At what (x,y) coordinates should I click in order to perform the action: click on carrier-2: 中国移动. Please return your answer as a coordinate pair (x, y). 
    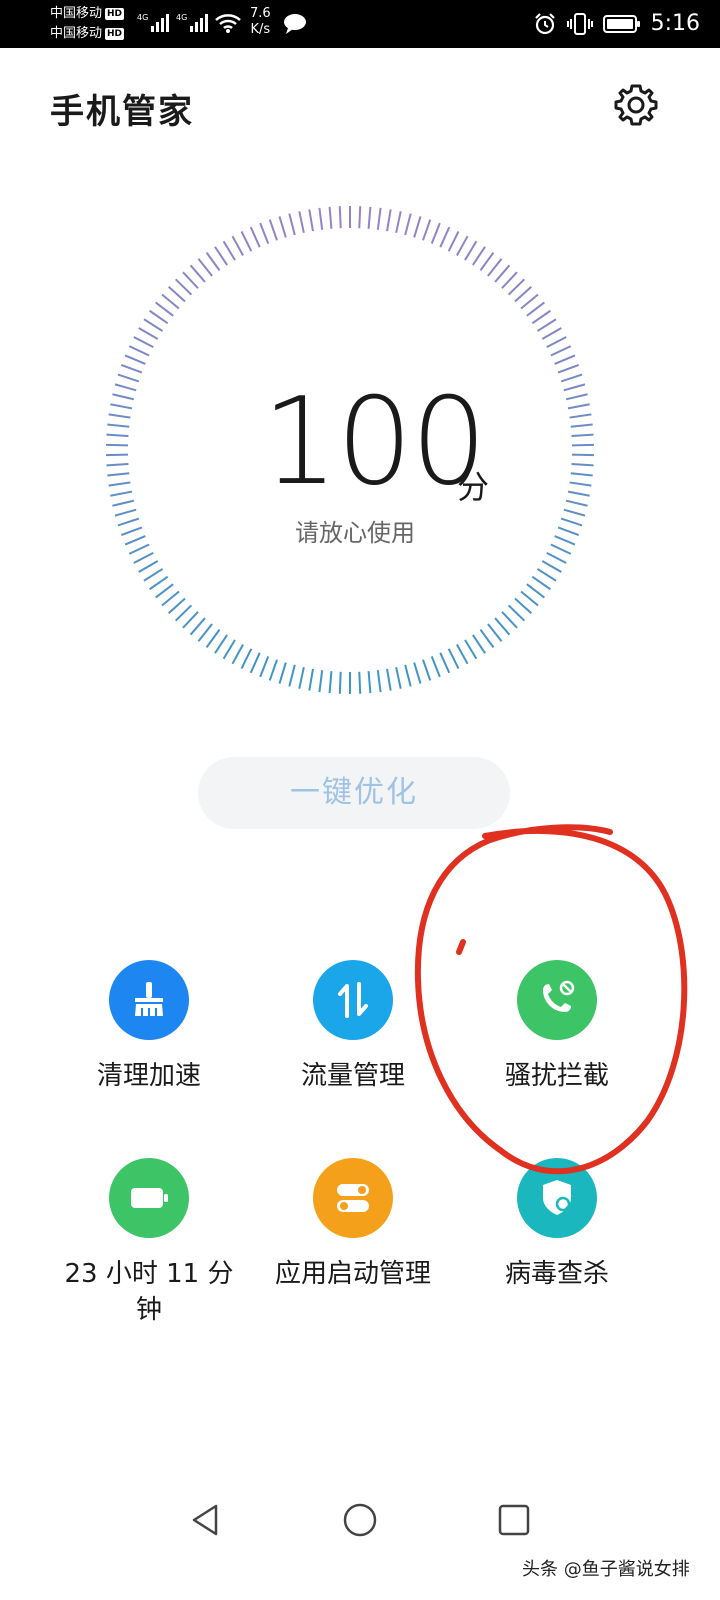
    Looking at the image, I should click on (76, 33).